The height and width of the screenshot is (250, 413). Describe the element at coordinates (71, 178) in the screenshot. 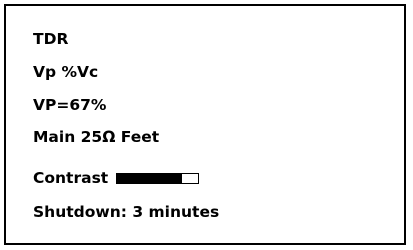

I see `contrast-label: Contrast` at that location.